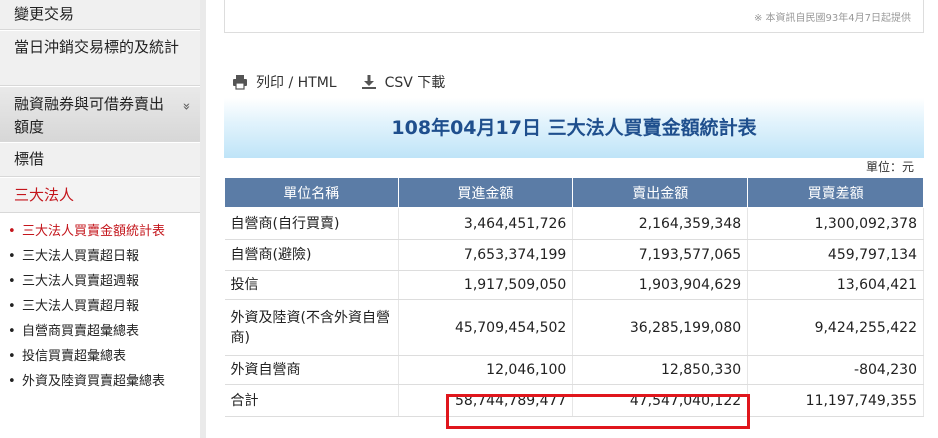 The height and width of the screenshot is (438, 938). I want to click on cell-sell-amount: 36,285,199,080, so click(660, 327).